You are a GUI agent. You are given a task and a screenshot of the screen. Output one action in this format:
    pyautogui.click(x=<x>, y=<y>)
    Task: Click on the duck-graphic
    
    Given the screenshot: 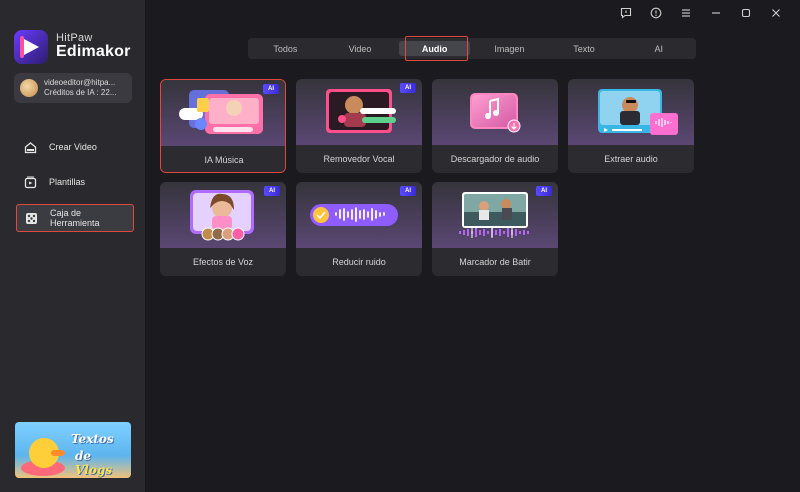 What is the action you would take?
    pyautogui.click(x=47, y=453)
    